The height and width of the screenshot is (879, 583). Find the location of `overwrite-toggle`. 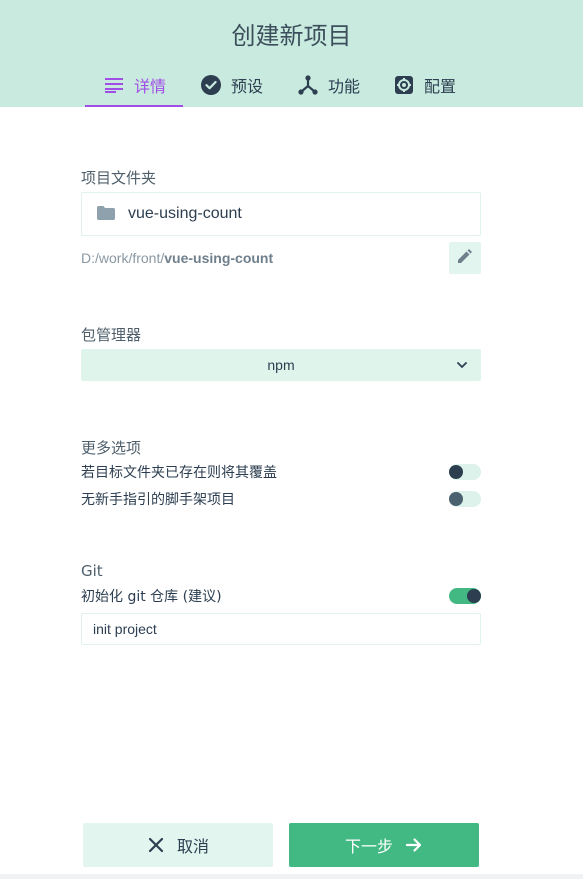

overwrite-toggle is located at coordinates (465, 472).